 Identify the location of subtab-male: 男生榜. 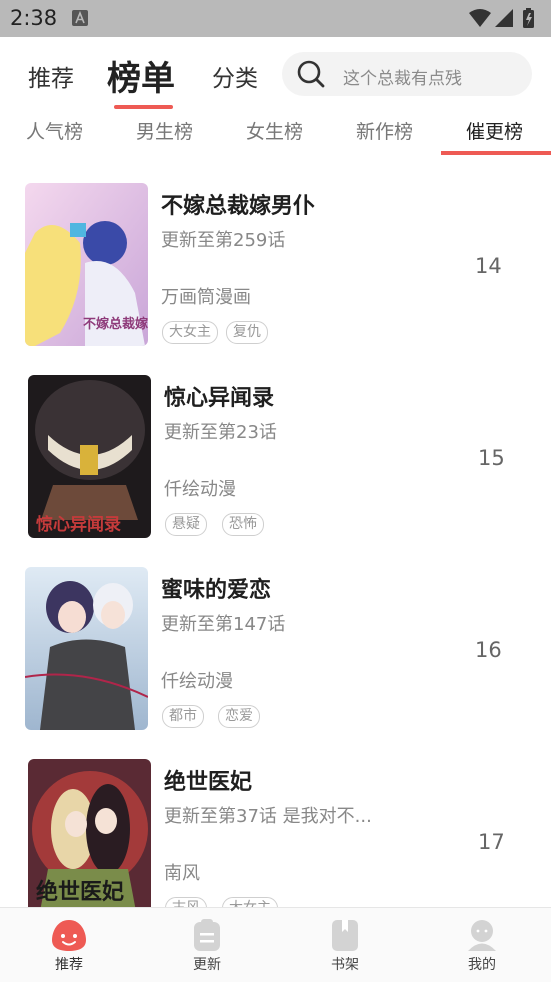
(164, 130).